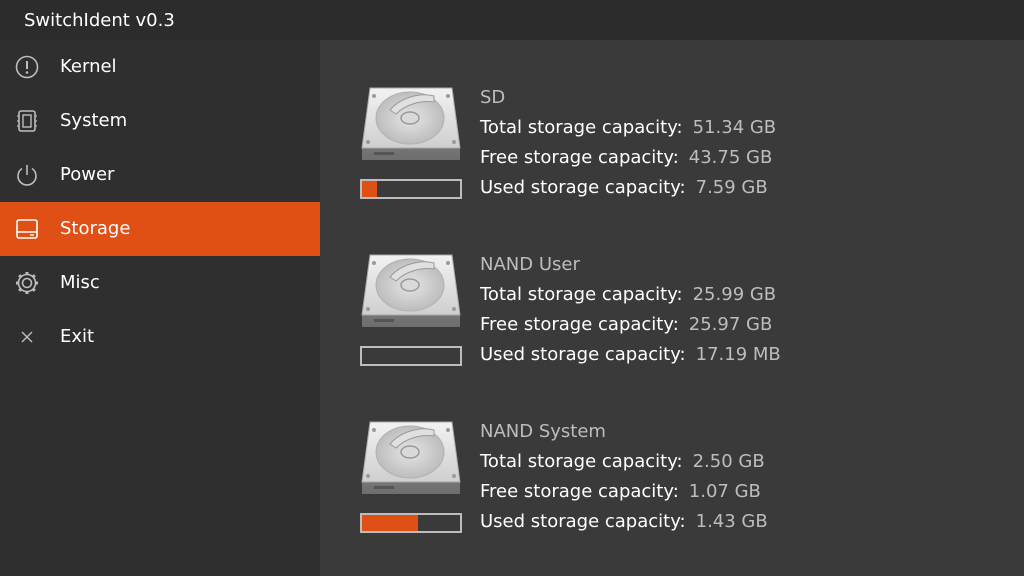 The image size is (1024, 576). I want to click on app-title: SwitchIdent v0.3, so click(99, 20).